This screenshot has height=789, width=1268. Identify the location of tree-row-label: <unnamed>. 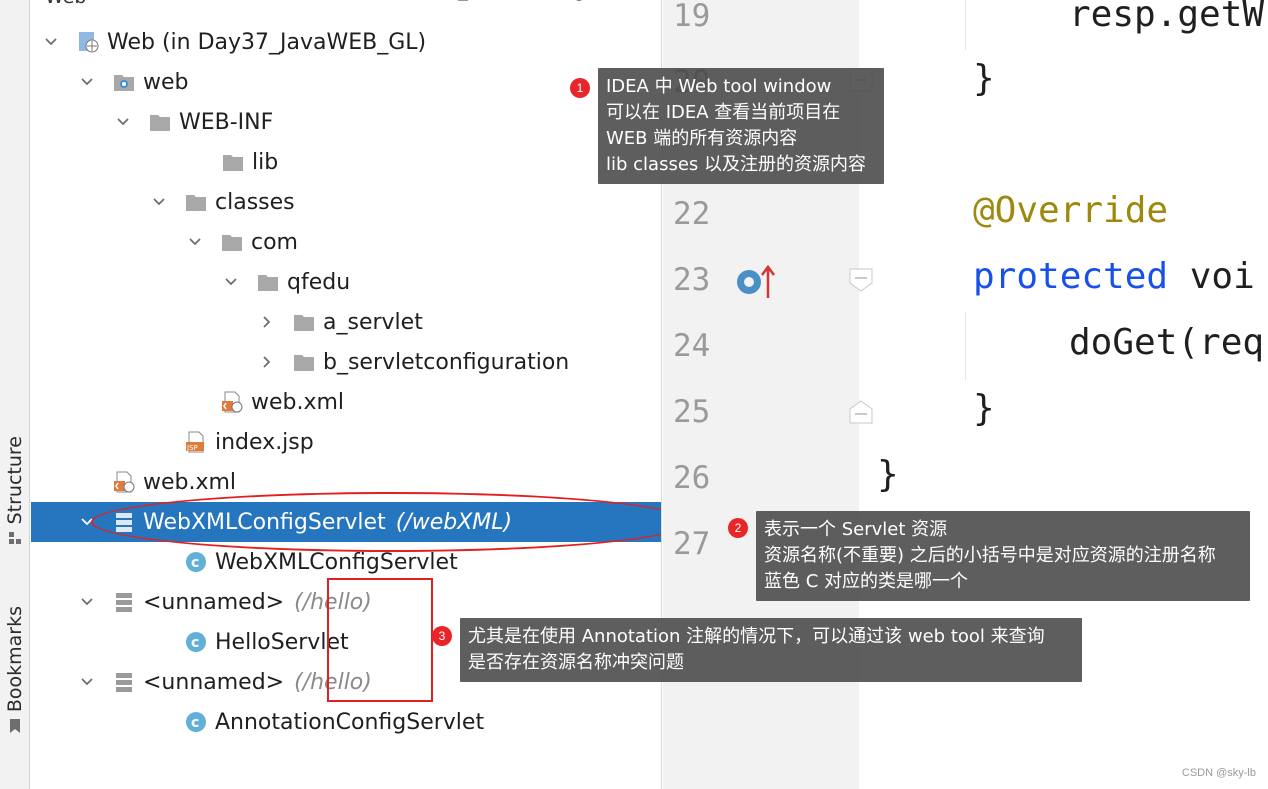
(214, 682).